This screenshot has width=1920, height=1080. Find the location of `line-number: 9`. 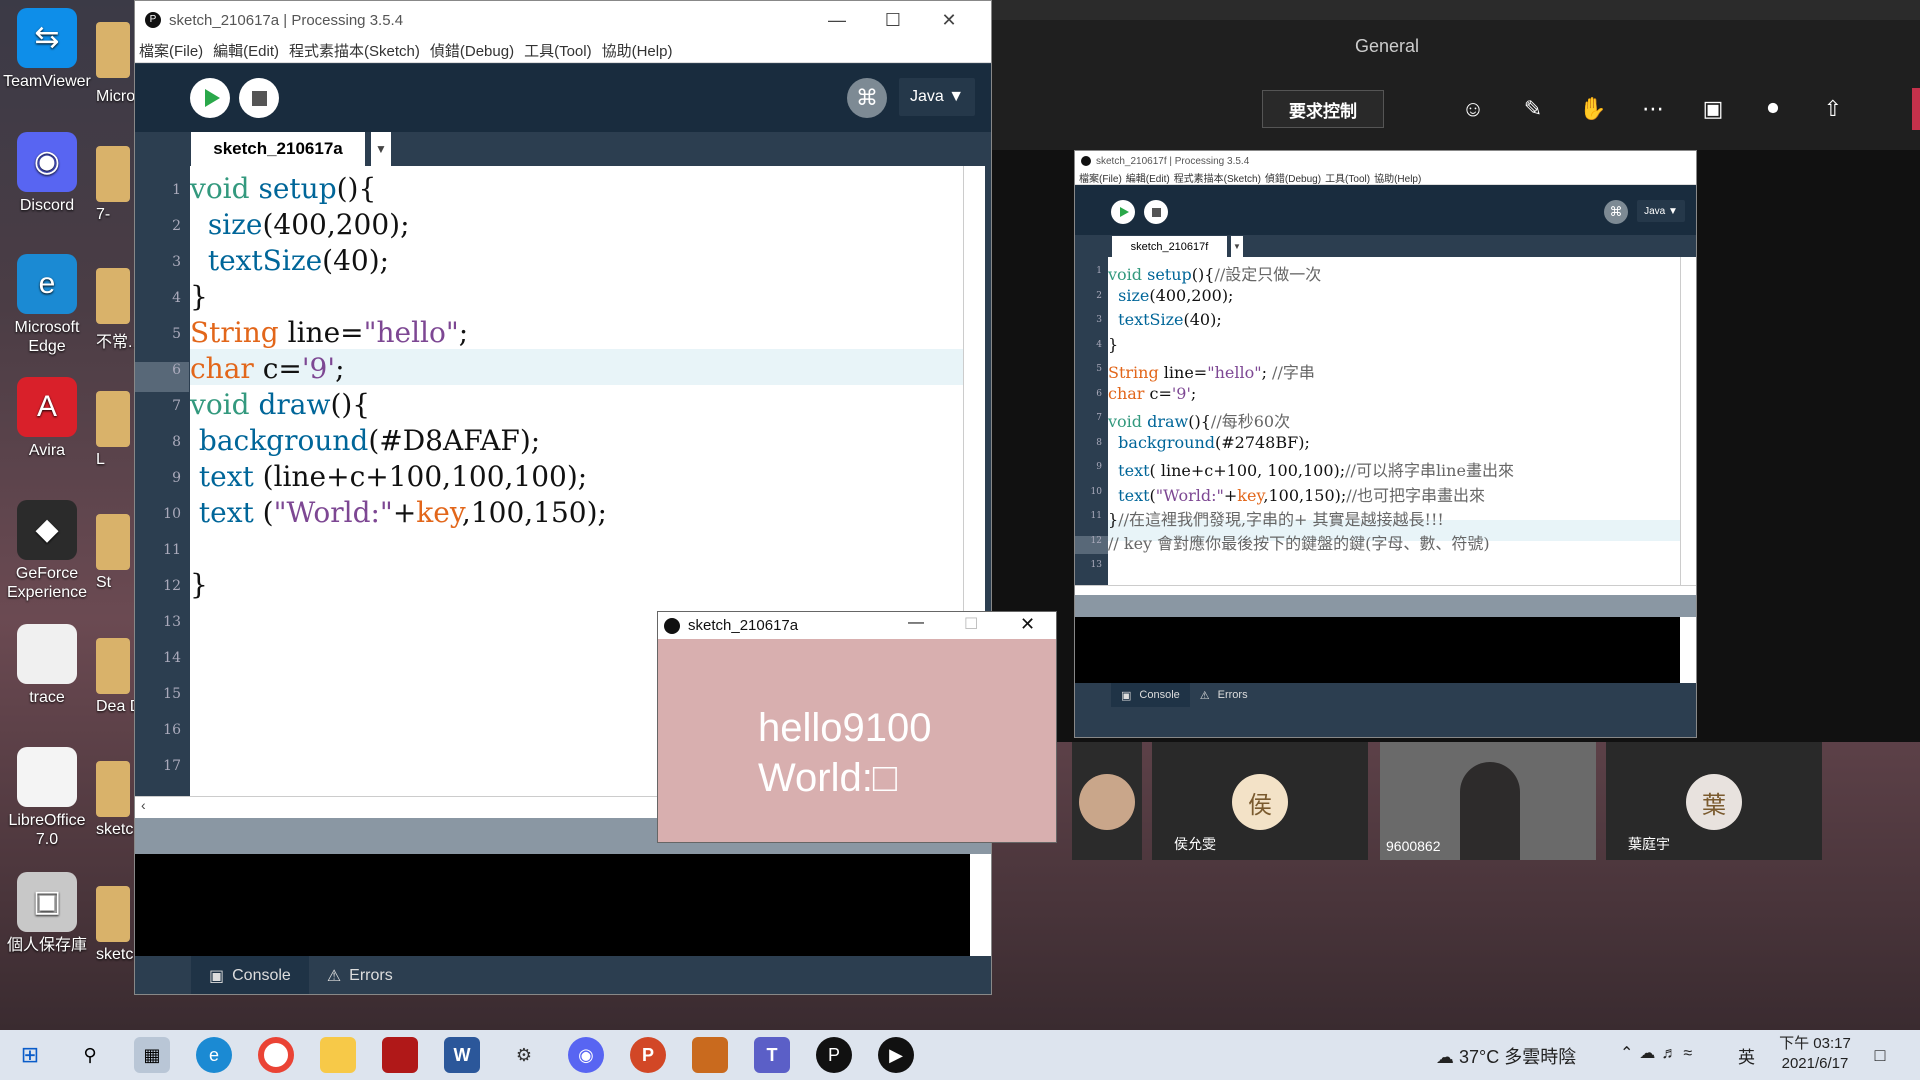

line-number: 9 is located at coordinates (176, 478).